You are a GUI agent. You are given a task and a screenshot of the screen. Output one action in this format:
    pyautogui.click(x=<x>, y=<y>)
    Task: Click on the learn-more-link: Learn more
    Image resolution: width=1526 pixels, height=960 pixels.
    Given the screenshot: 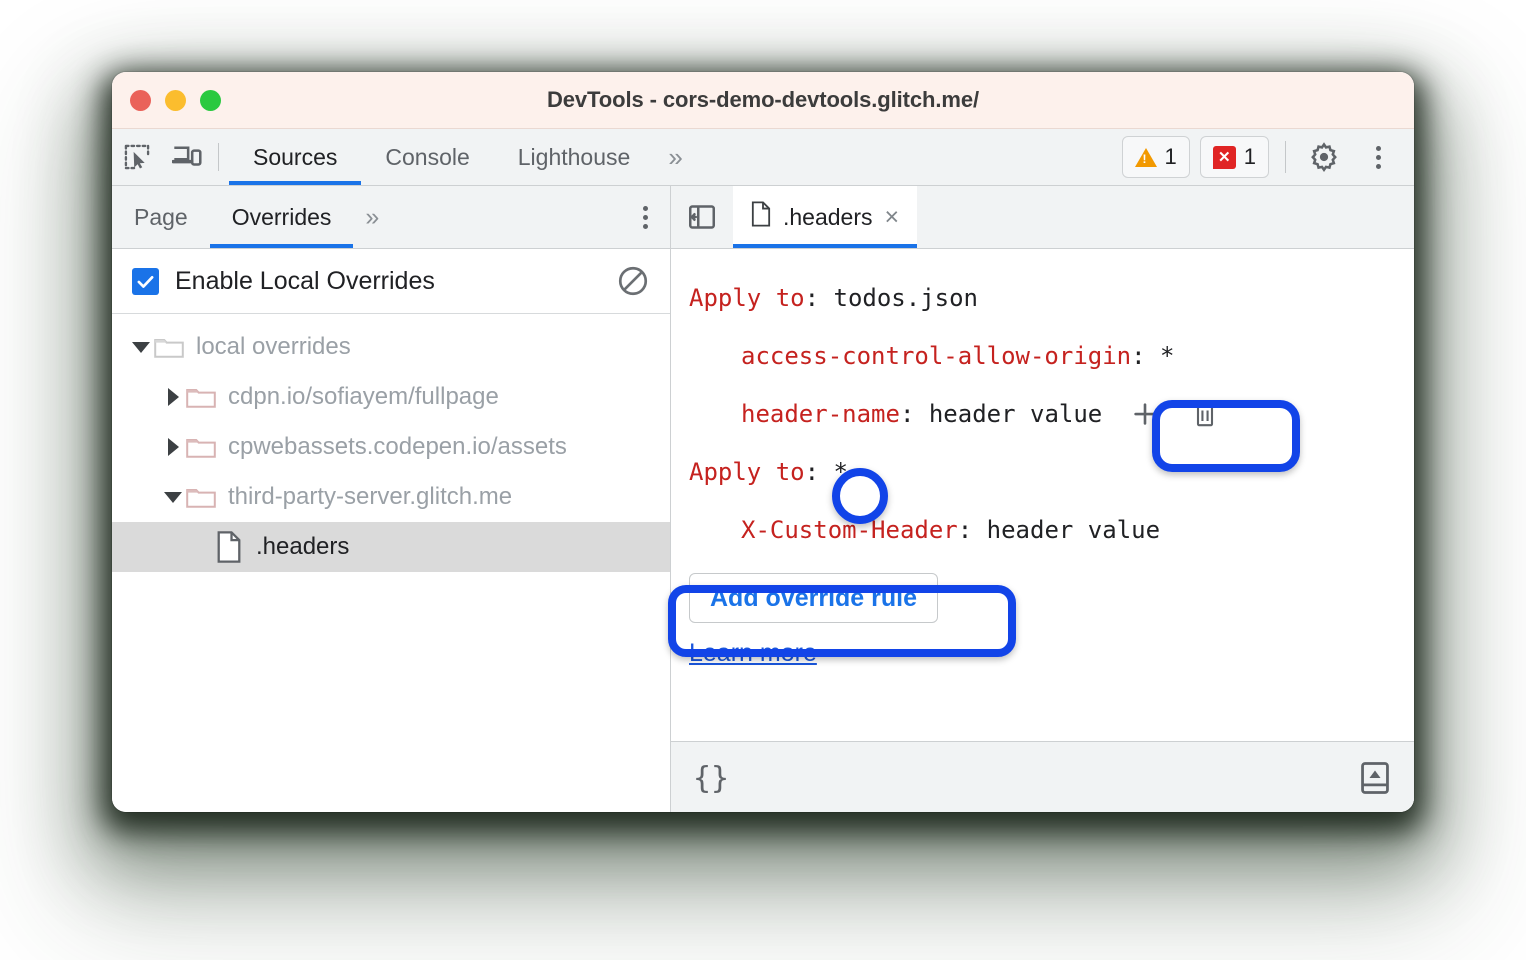 What is the action you would take?
    pyautogui.click(x=753, y=653)
    